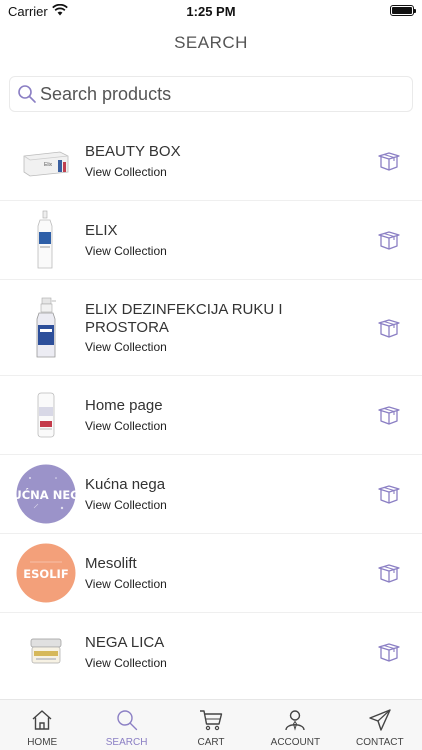 Image resolution: width=422 pixels, height=750 pixels. What do you see at coordinates (211, 494) in the screenshot?
I see `list-item: UĆNA NEG Kućna nega View Collection` at bounding box center [211, 494].